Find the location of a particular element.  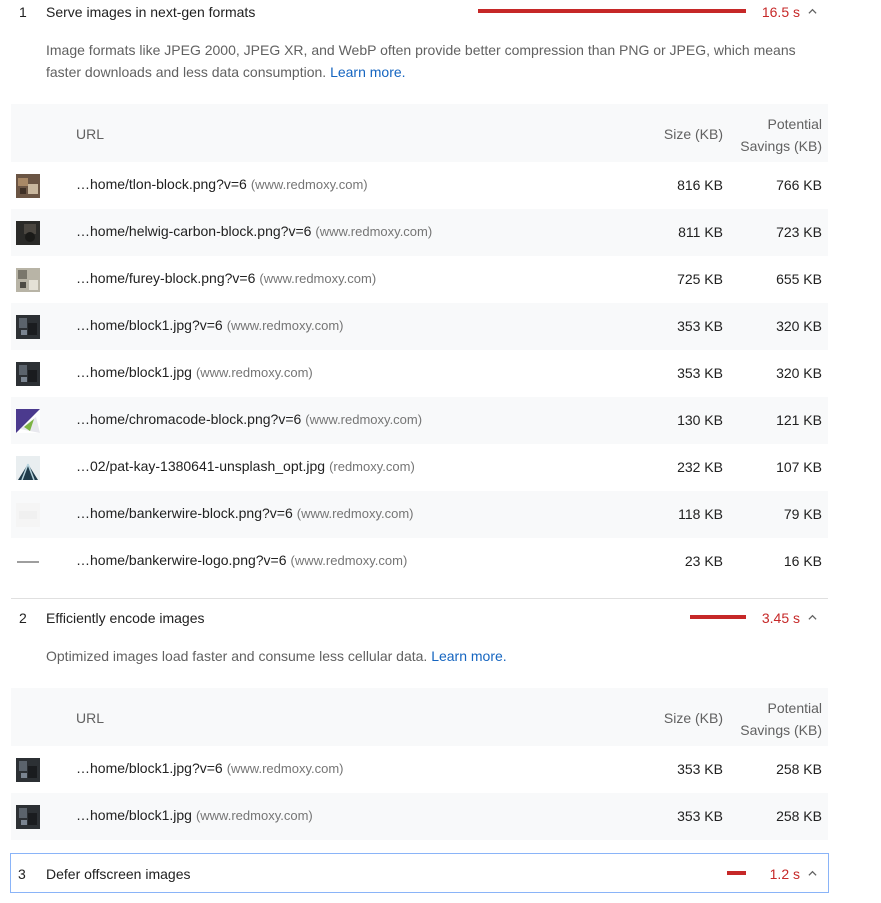

divider is located at coordinates (419, 598).